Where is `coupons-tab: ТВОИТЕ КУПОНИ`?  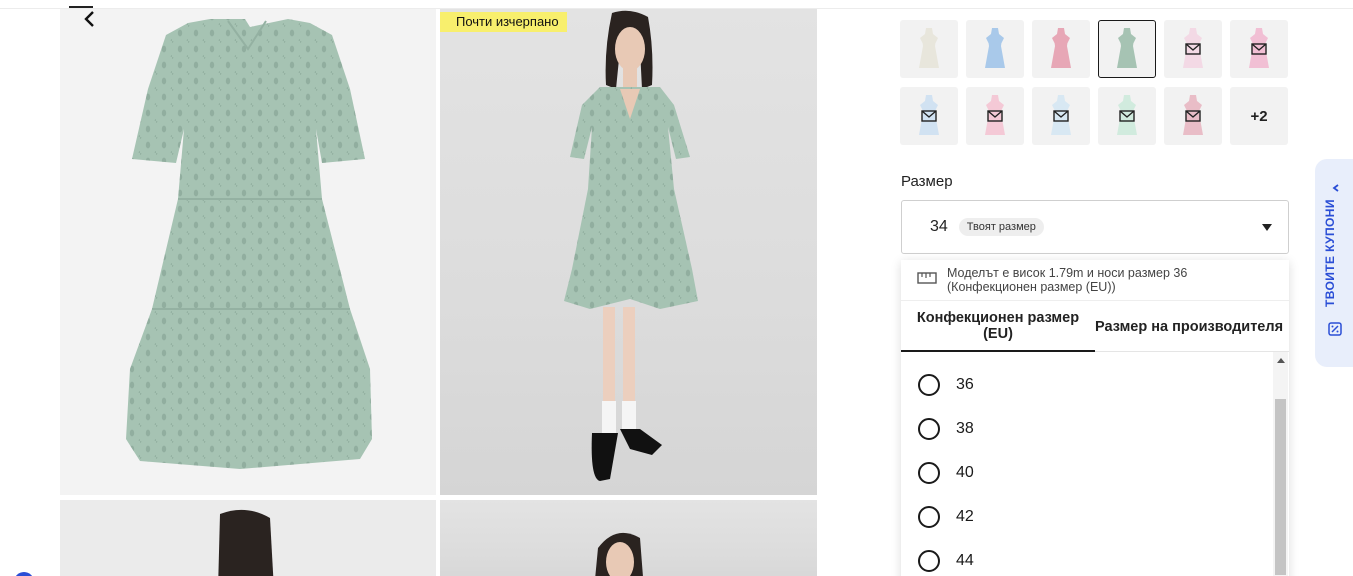 coupons-tab: ТВОИТЕ КУПОНИ is located at coordinates (1334, 263).